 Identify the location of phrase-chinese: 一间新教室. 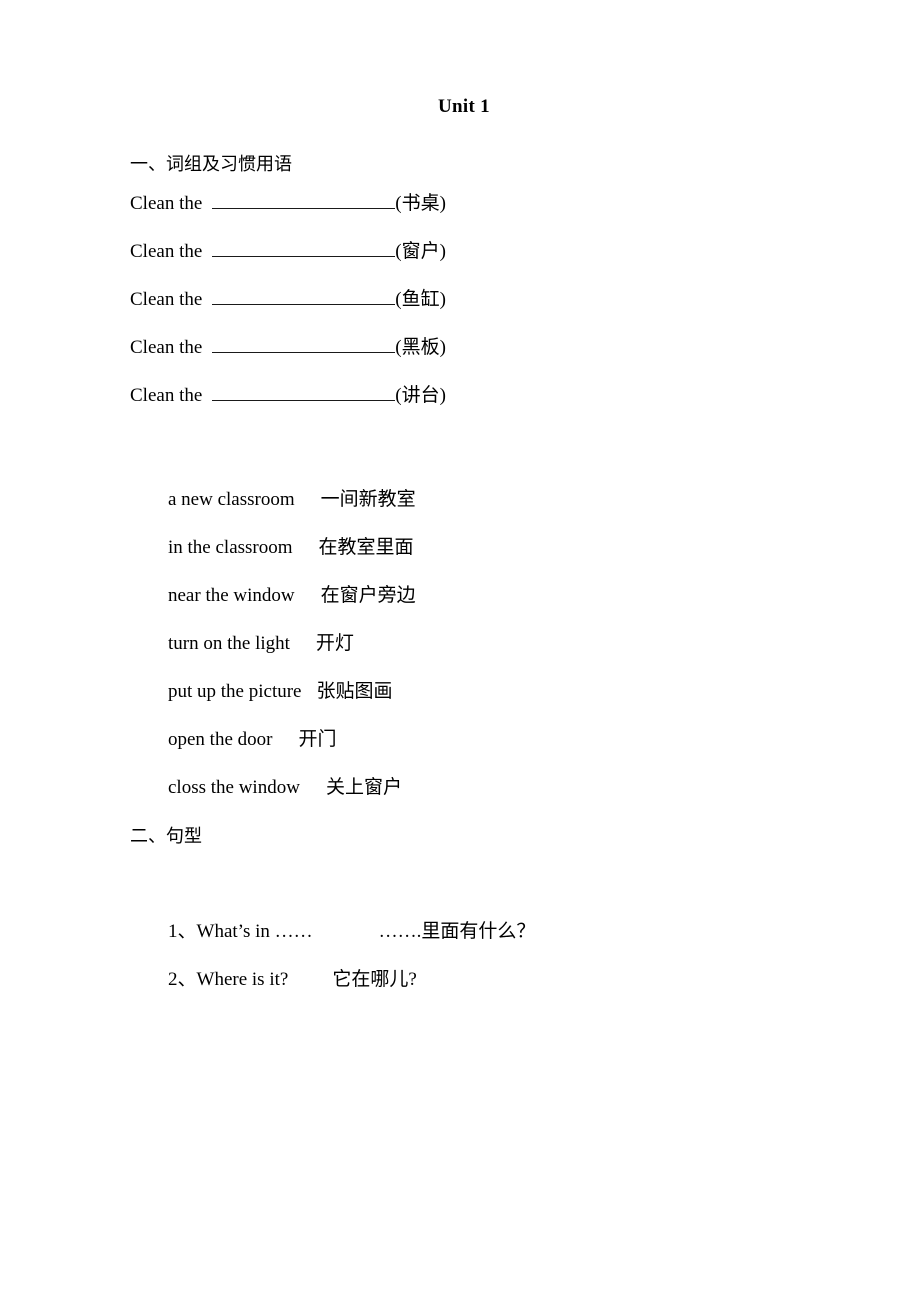
(368, 499).